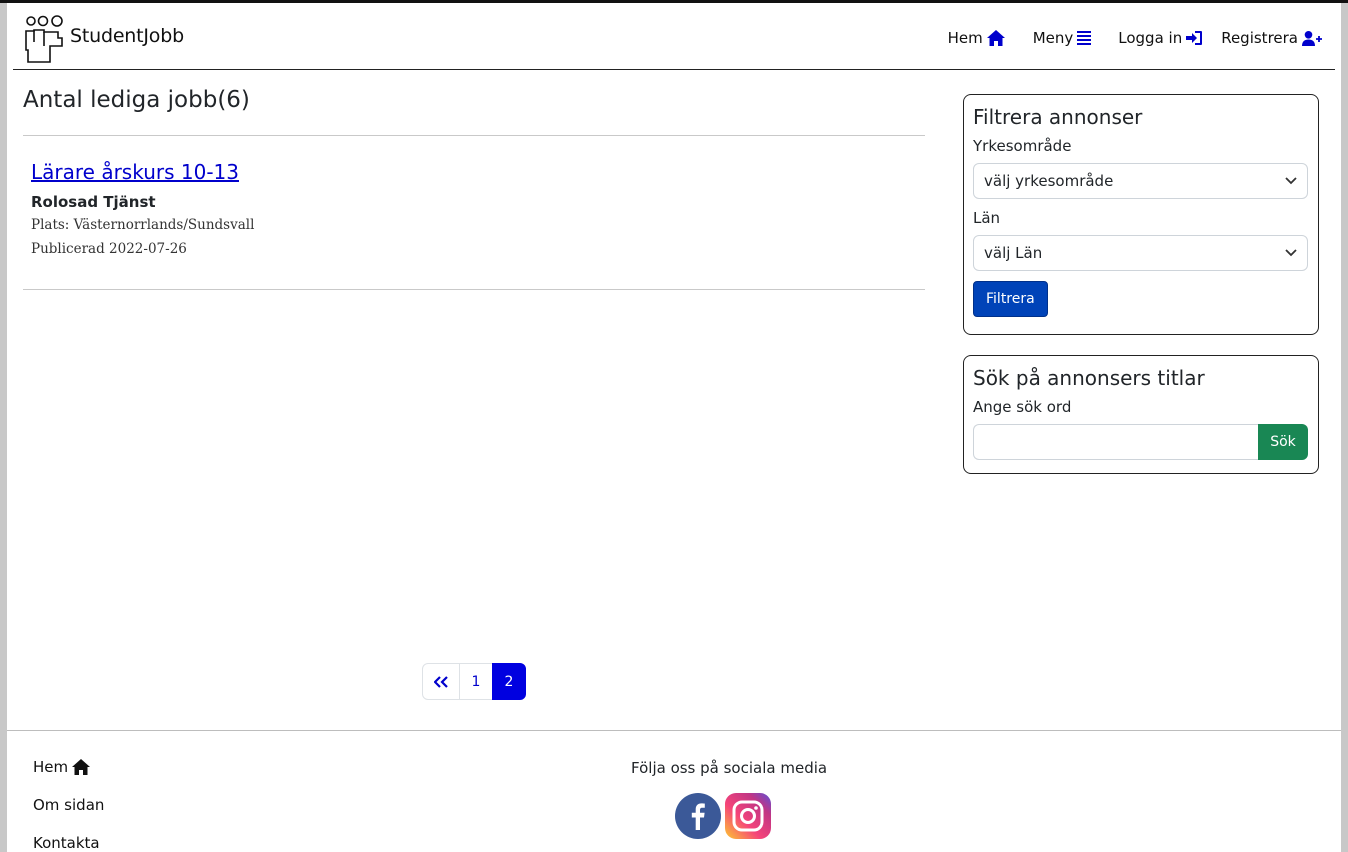 The height and width of the screenshot is (852, 1348). What do you see at coordinates (1058, 117) in the screenshot?
I see `filter-title: Filtrera annonser` at bounding box center [1058, 117].